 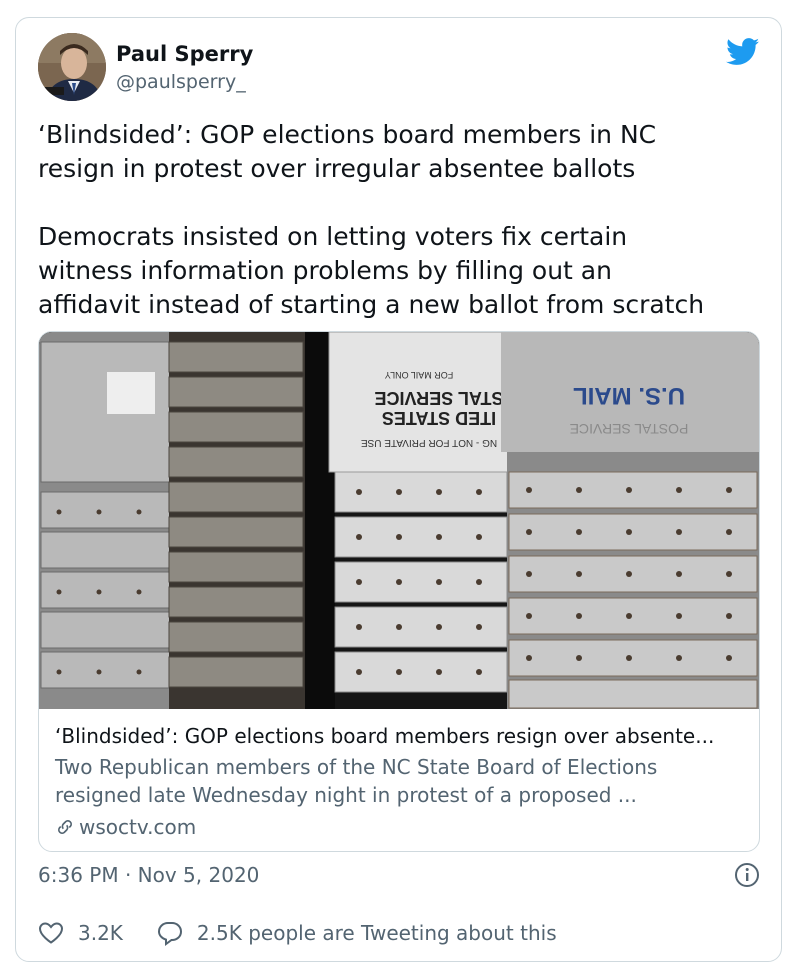 I want to click on link-preview-domain: wsoctv.com, so click(x=137, y=827).